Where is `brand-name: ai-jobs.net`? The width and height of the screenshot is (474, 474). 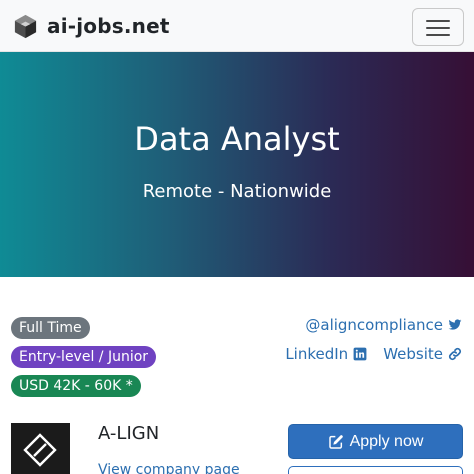
brand-name: ai-jobs.net is located at coordinates (108, 26).